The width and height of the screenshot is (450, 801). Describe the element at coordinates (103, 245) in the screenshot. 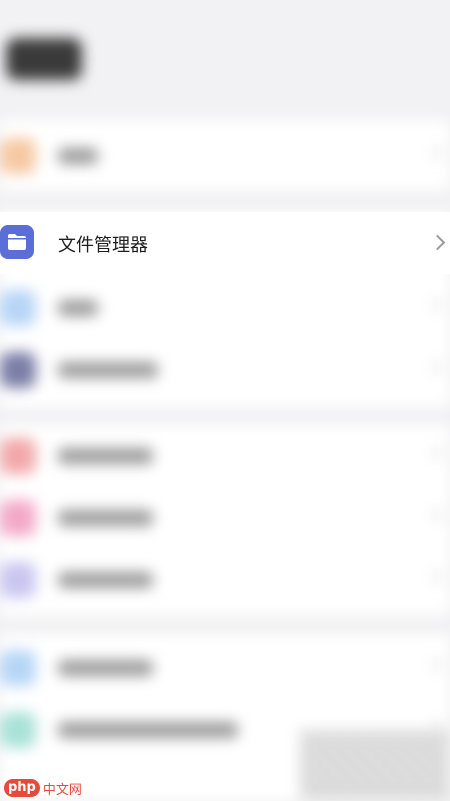

I see `file-manager-label: 文件管理器` at that location.